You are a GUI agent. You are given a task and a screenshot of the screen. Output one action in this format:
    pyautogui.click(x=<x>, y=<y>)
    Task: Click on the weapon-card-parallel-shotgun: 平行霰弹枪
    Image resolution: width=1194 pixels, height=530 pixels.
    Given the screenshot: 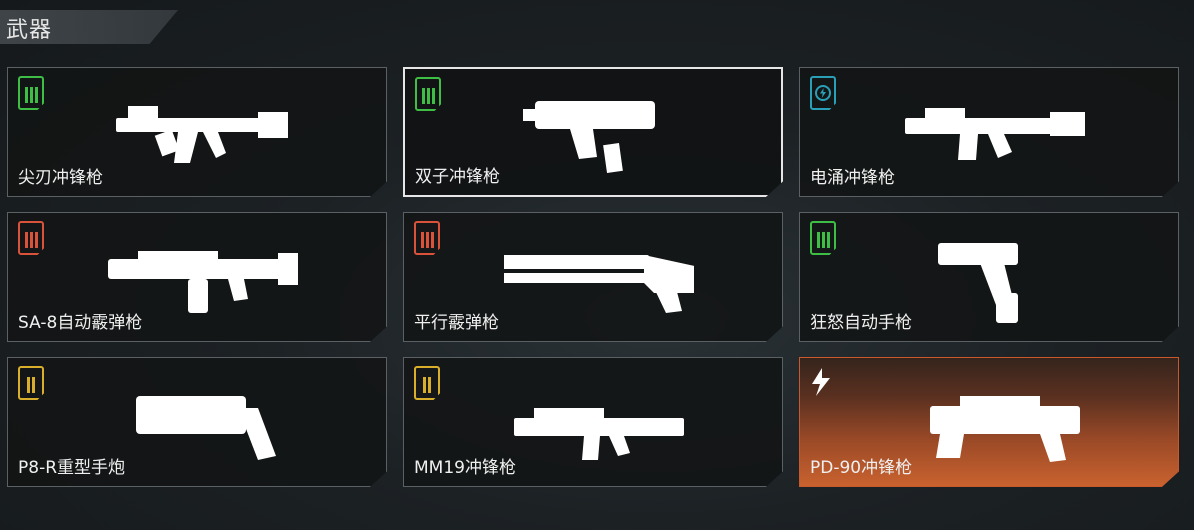 What is the action you would take?
    pyautogui.click(x=593, y=277)
    